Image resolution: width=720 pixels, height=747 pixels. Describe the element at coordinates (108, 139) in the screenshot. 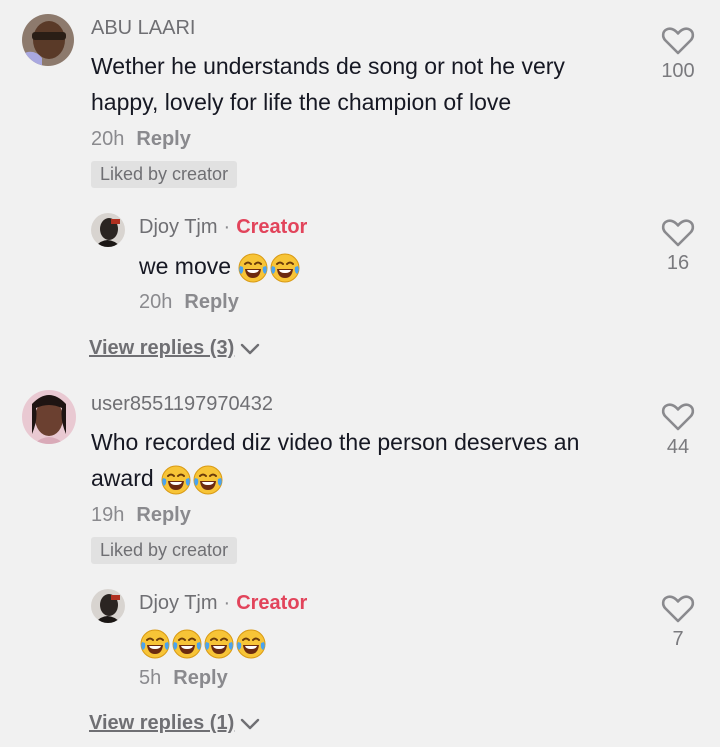

I see `comment-time: 20h` at that location.